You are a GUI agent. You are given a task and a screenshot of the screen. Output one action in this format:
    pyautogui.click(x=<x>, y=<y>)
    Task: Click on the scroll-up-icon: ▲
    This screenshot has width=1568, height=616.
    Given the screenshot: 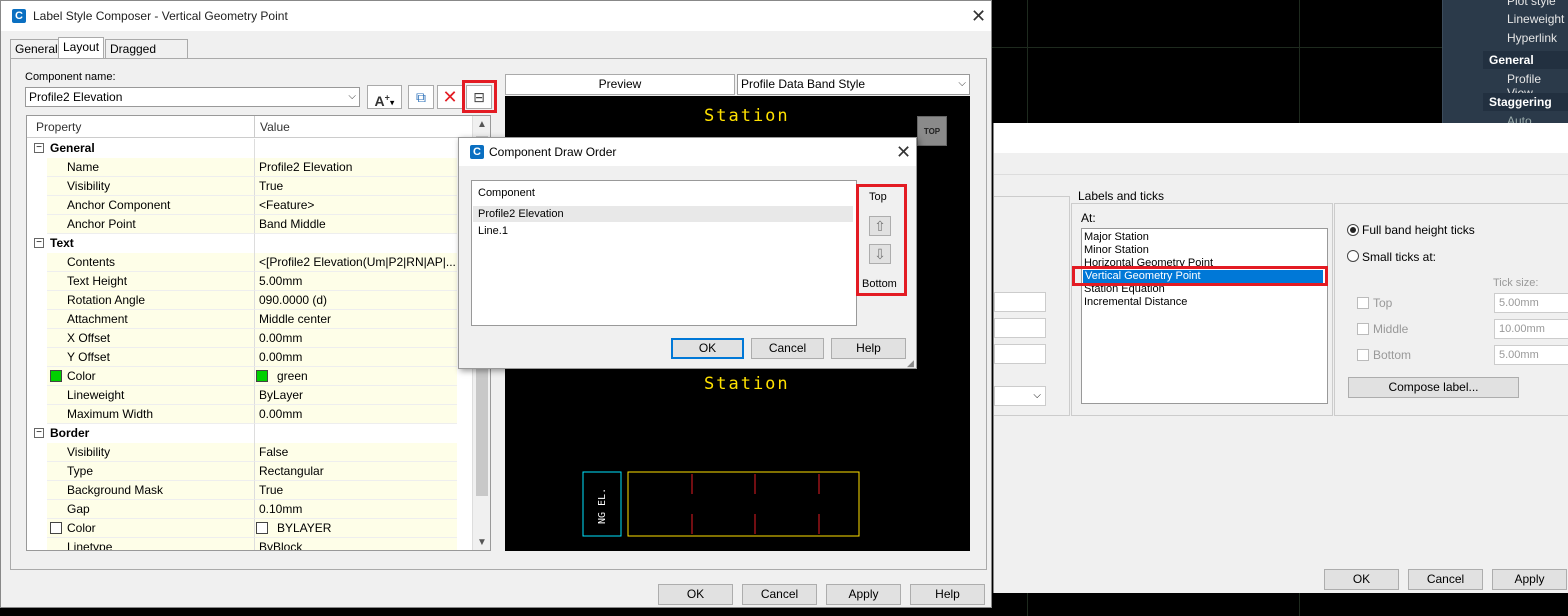 What is the action you would take?
    pyautogui.click(x=482, y=124)
    